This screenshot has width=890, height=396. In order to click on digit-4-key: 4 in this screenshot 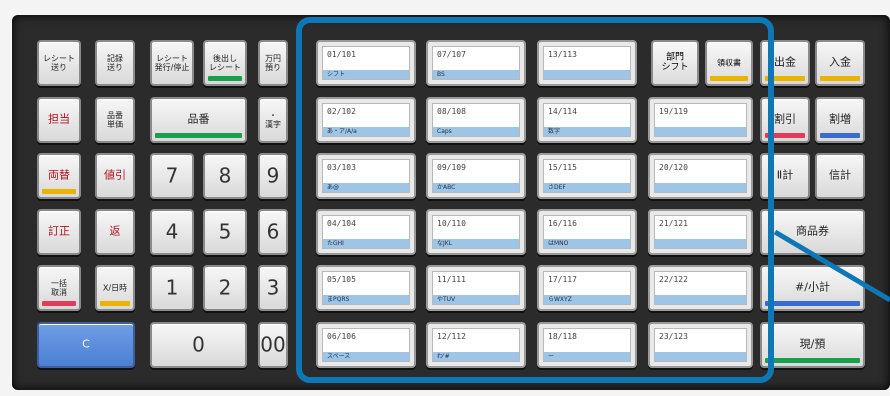, I will do `click(172, 232)`.